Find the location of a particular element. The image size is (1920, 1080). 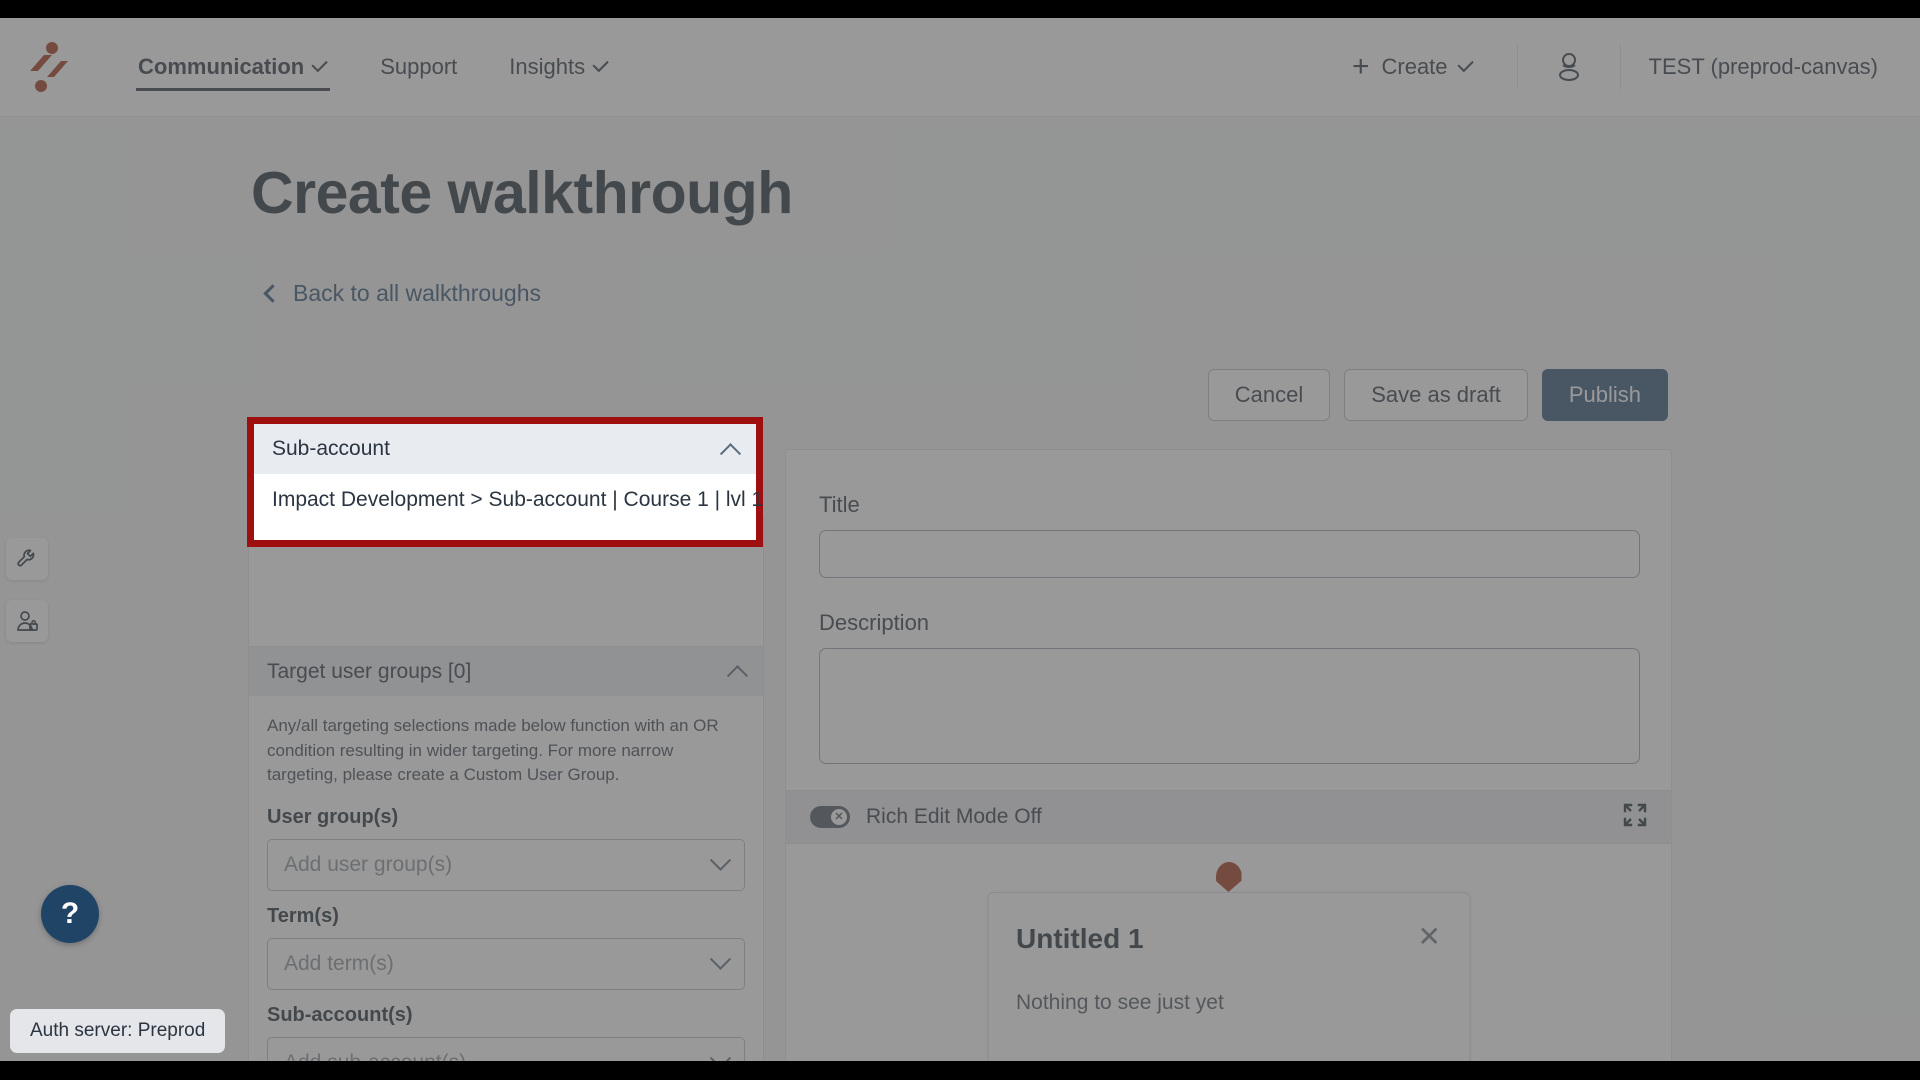

brand-logo-icon is located at coordinates (49, 67).